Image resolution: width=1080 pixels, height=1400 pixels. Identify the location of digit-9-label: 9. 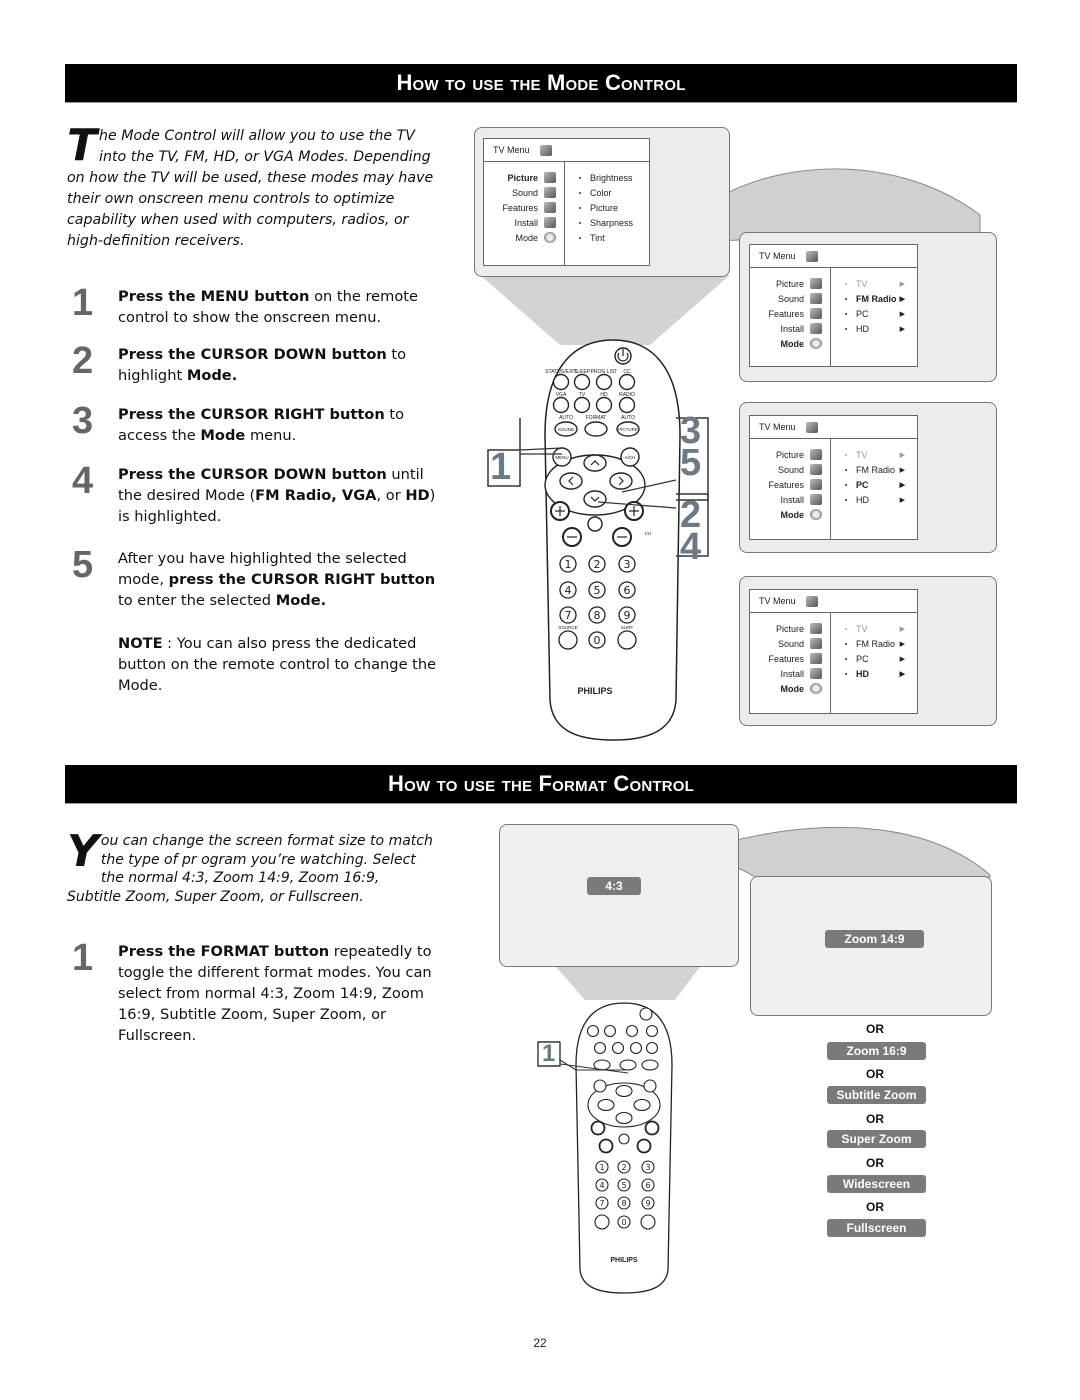
(647, 1203).